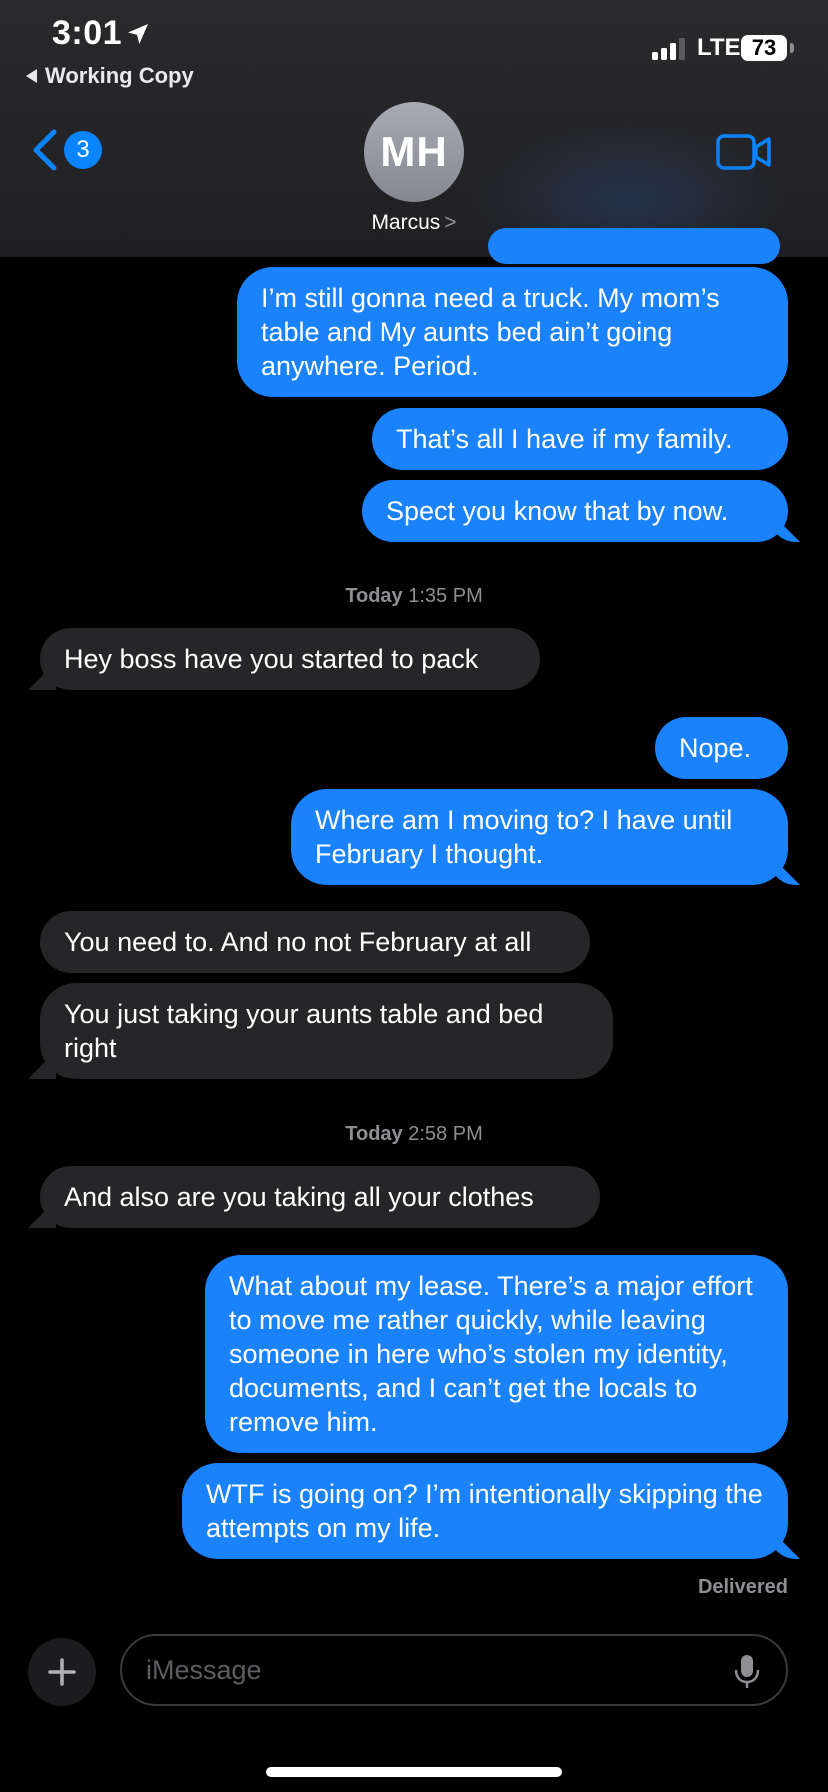 This screenshot has height=1792, width=828. I want to click on network-type: LTE, so click(719, 47).